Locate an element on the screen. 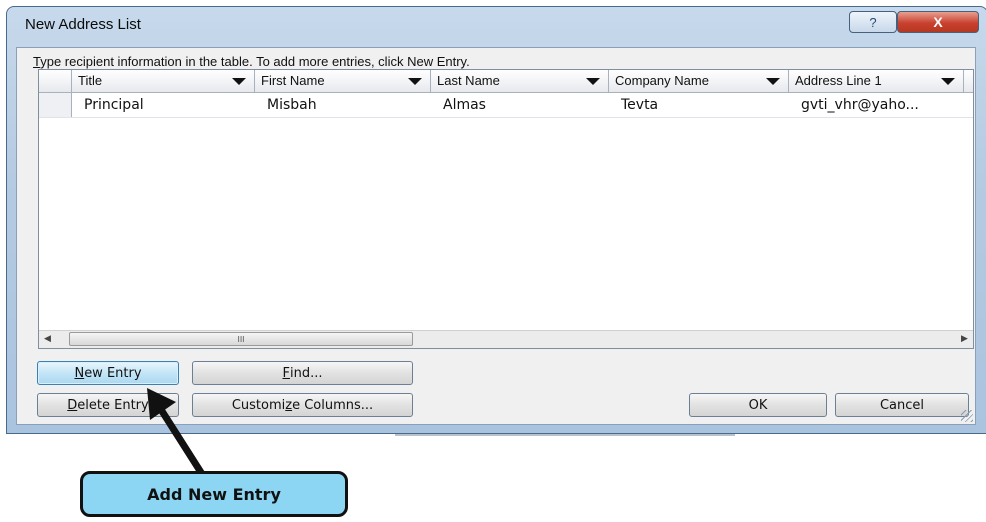 Image resolution: width=986 pixels, height=522 pixels. callout-arrow is located at coordinates (176, 433).